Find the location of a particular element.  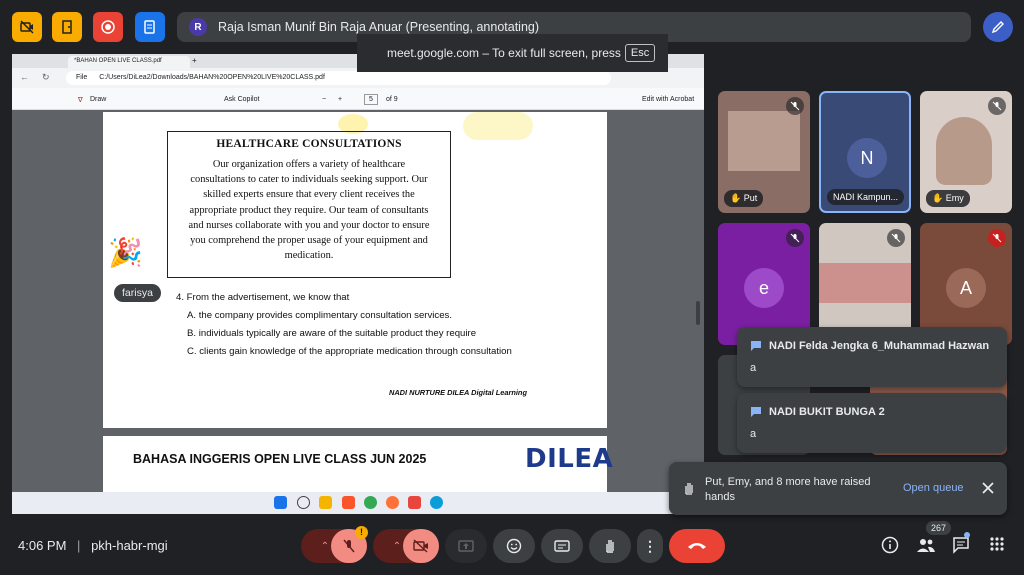

more-options-button: ⋮ is located at coordinates (650, 546).